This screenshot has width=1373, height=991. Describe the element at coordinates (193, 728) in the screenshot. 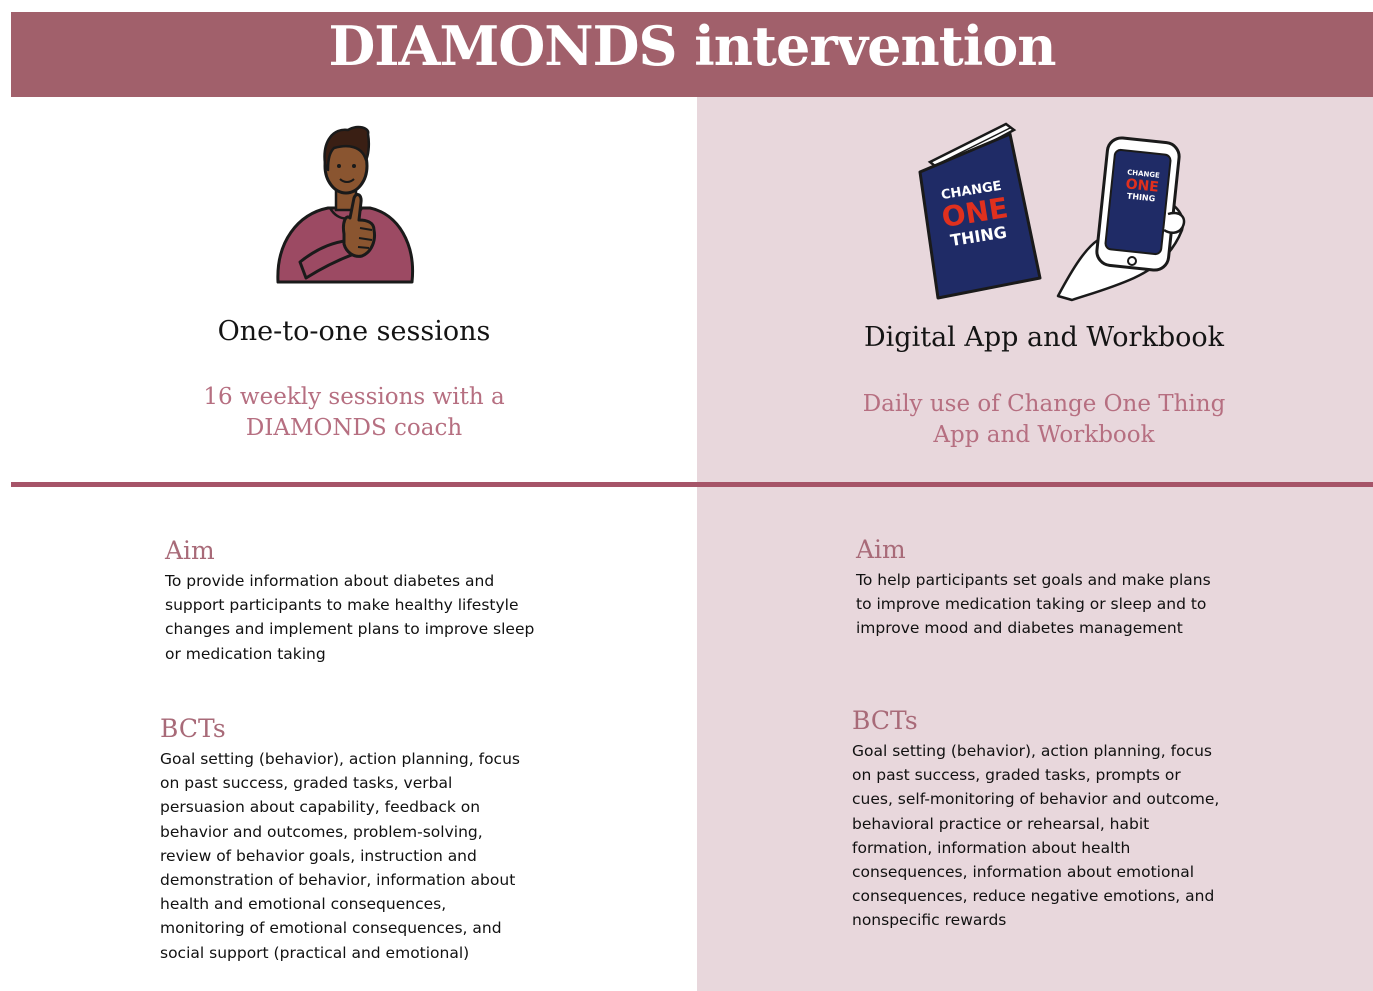

I see `left-bcts-heading: BCTs` at that location.